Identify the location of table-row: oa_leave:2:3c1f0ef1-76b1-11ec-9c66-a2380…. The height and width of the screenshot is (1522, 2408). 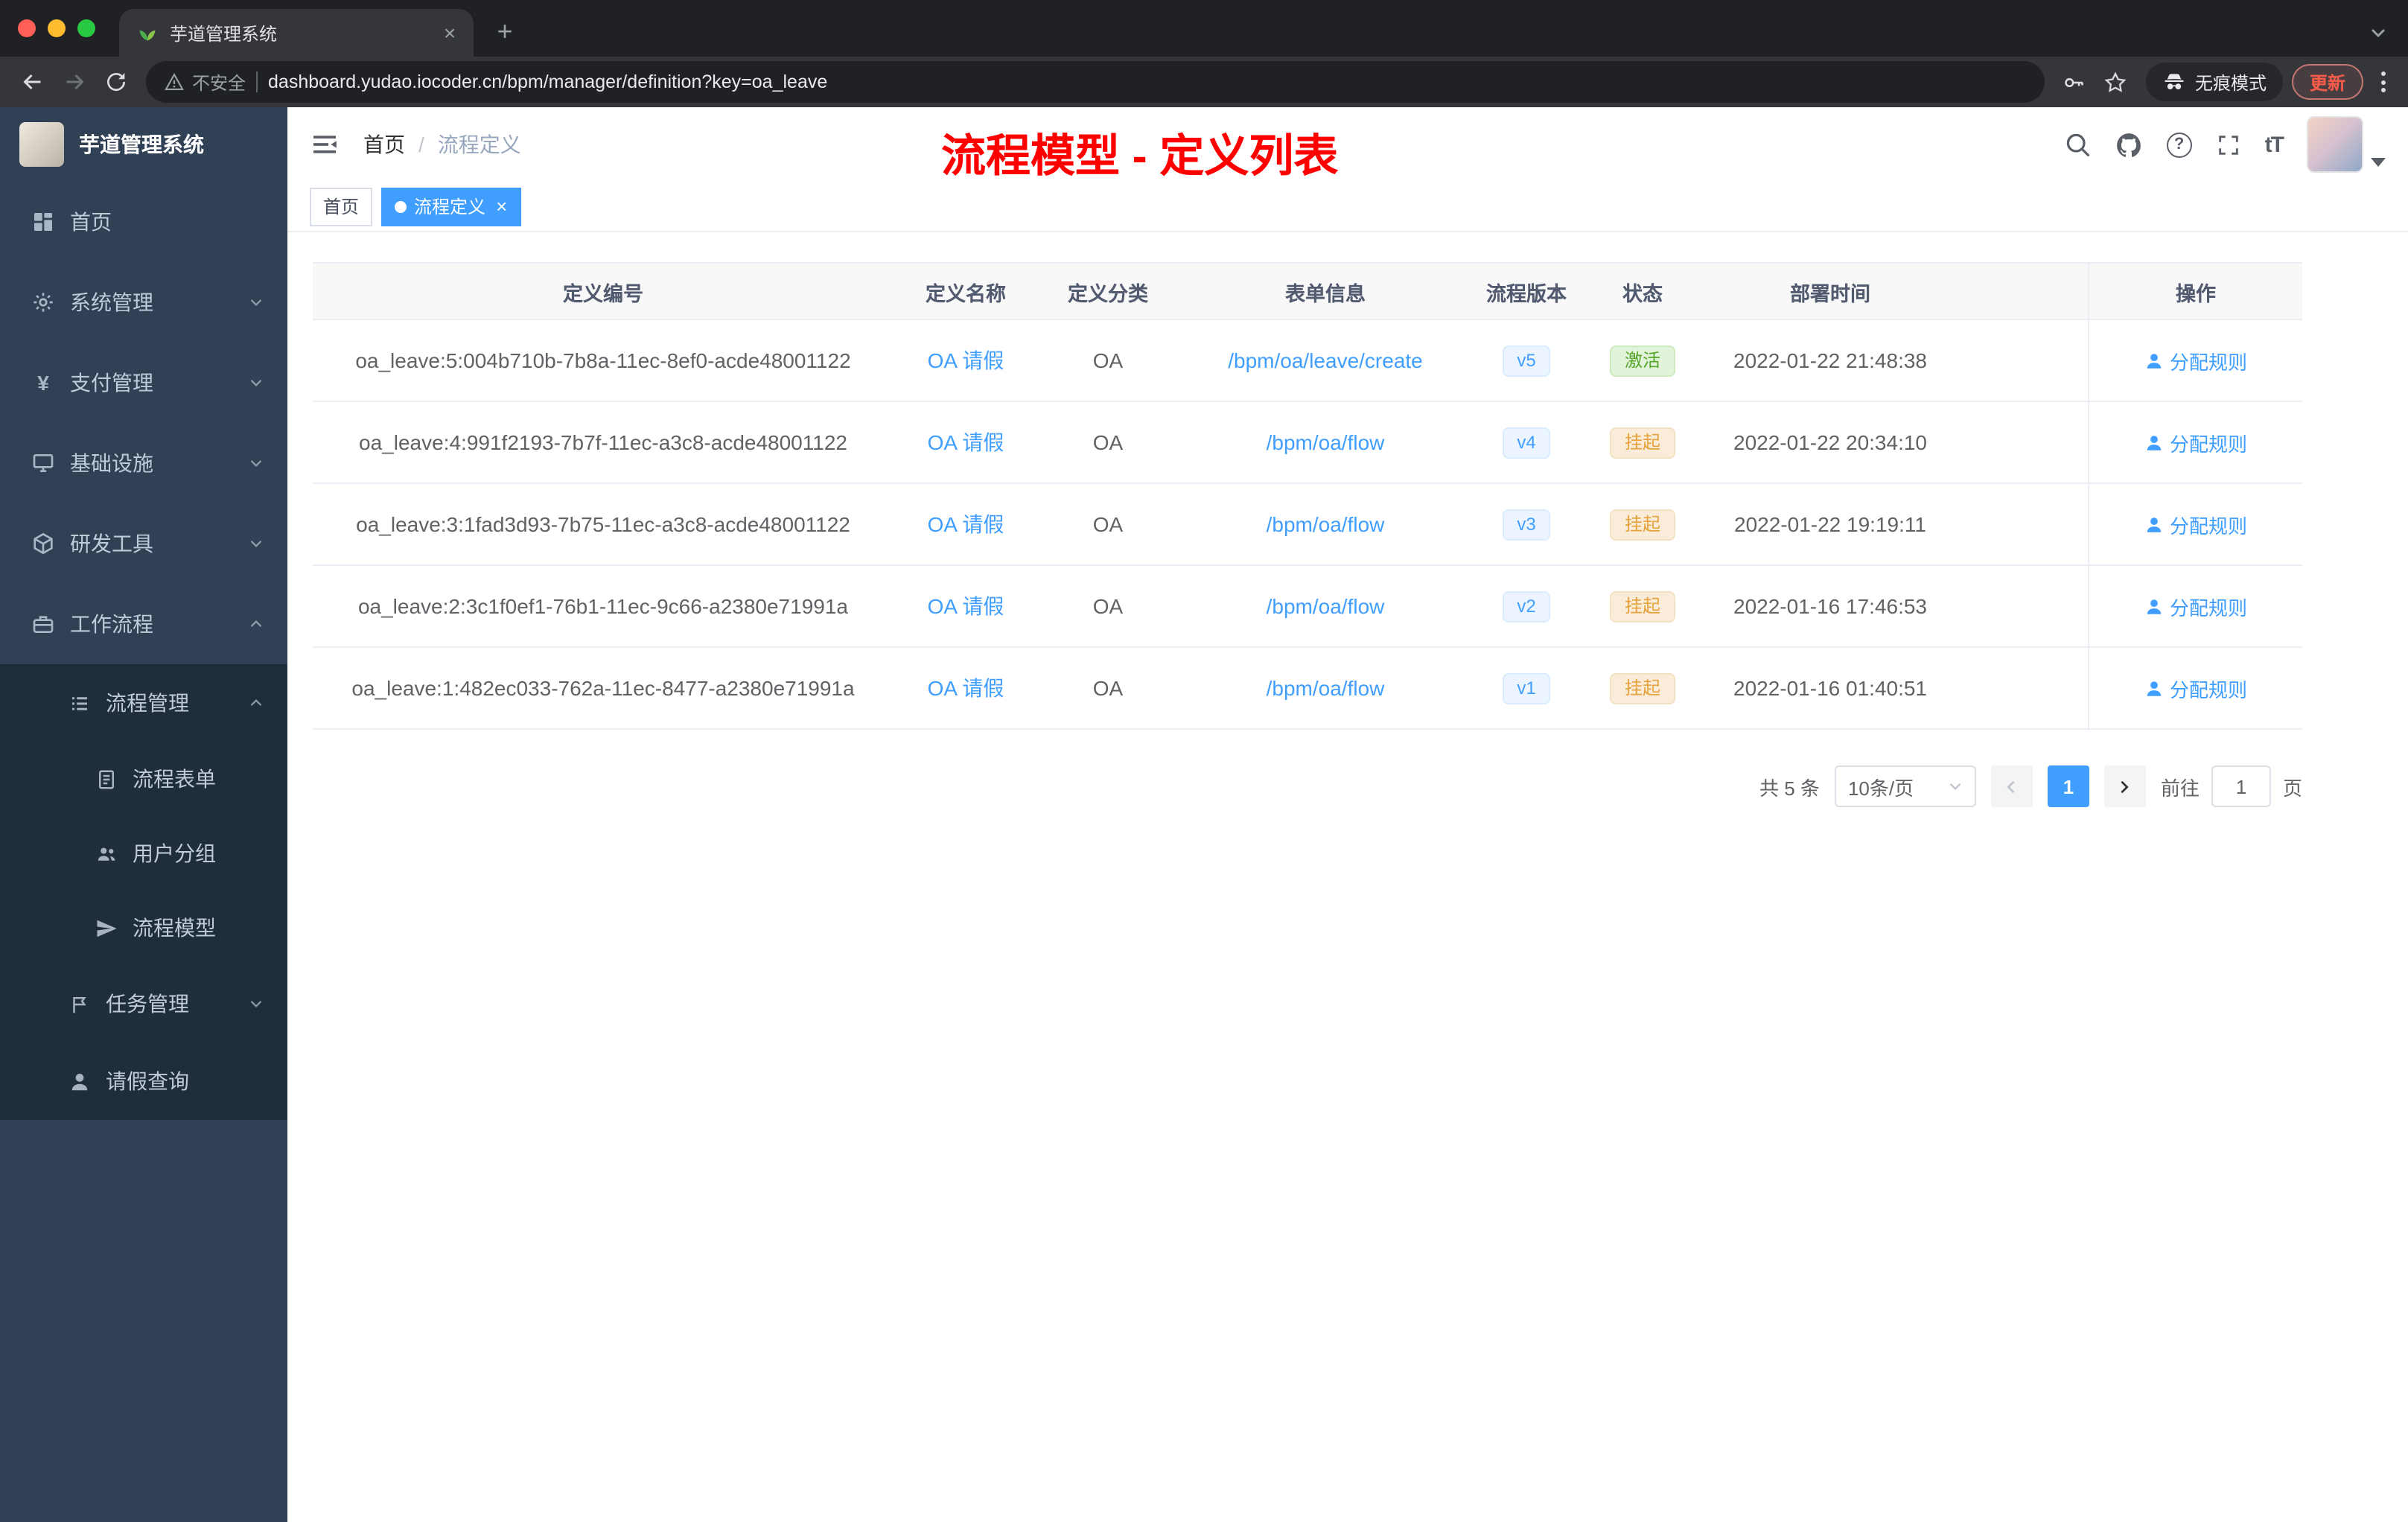
(1307, 607).